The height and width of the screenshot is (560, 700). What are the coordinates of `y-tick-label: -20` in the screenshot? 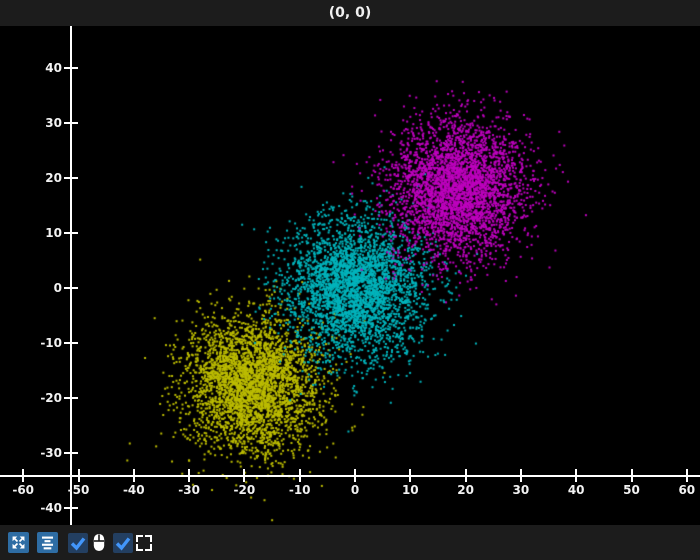 It's located at (51, 398).